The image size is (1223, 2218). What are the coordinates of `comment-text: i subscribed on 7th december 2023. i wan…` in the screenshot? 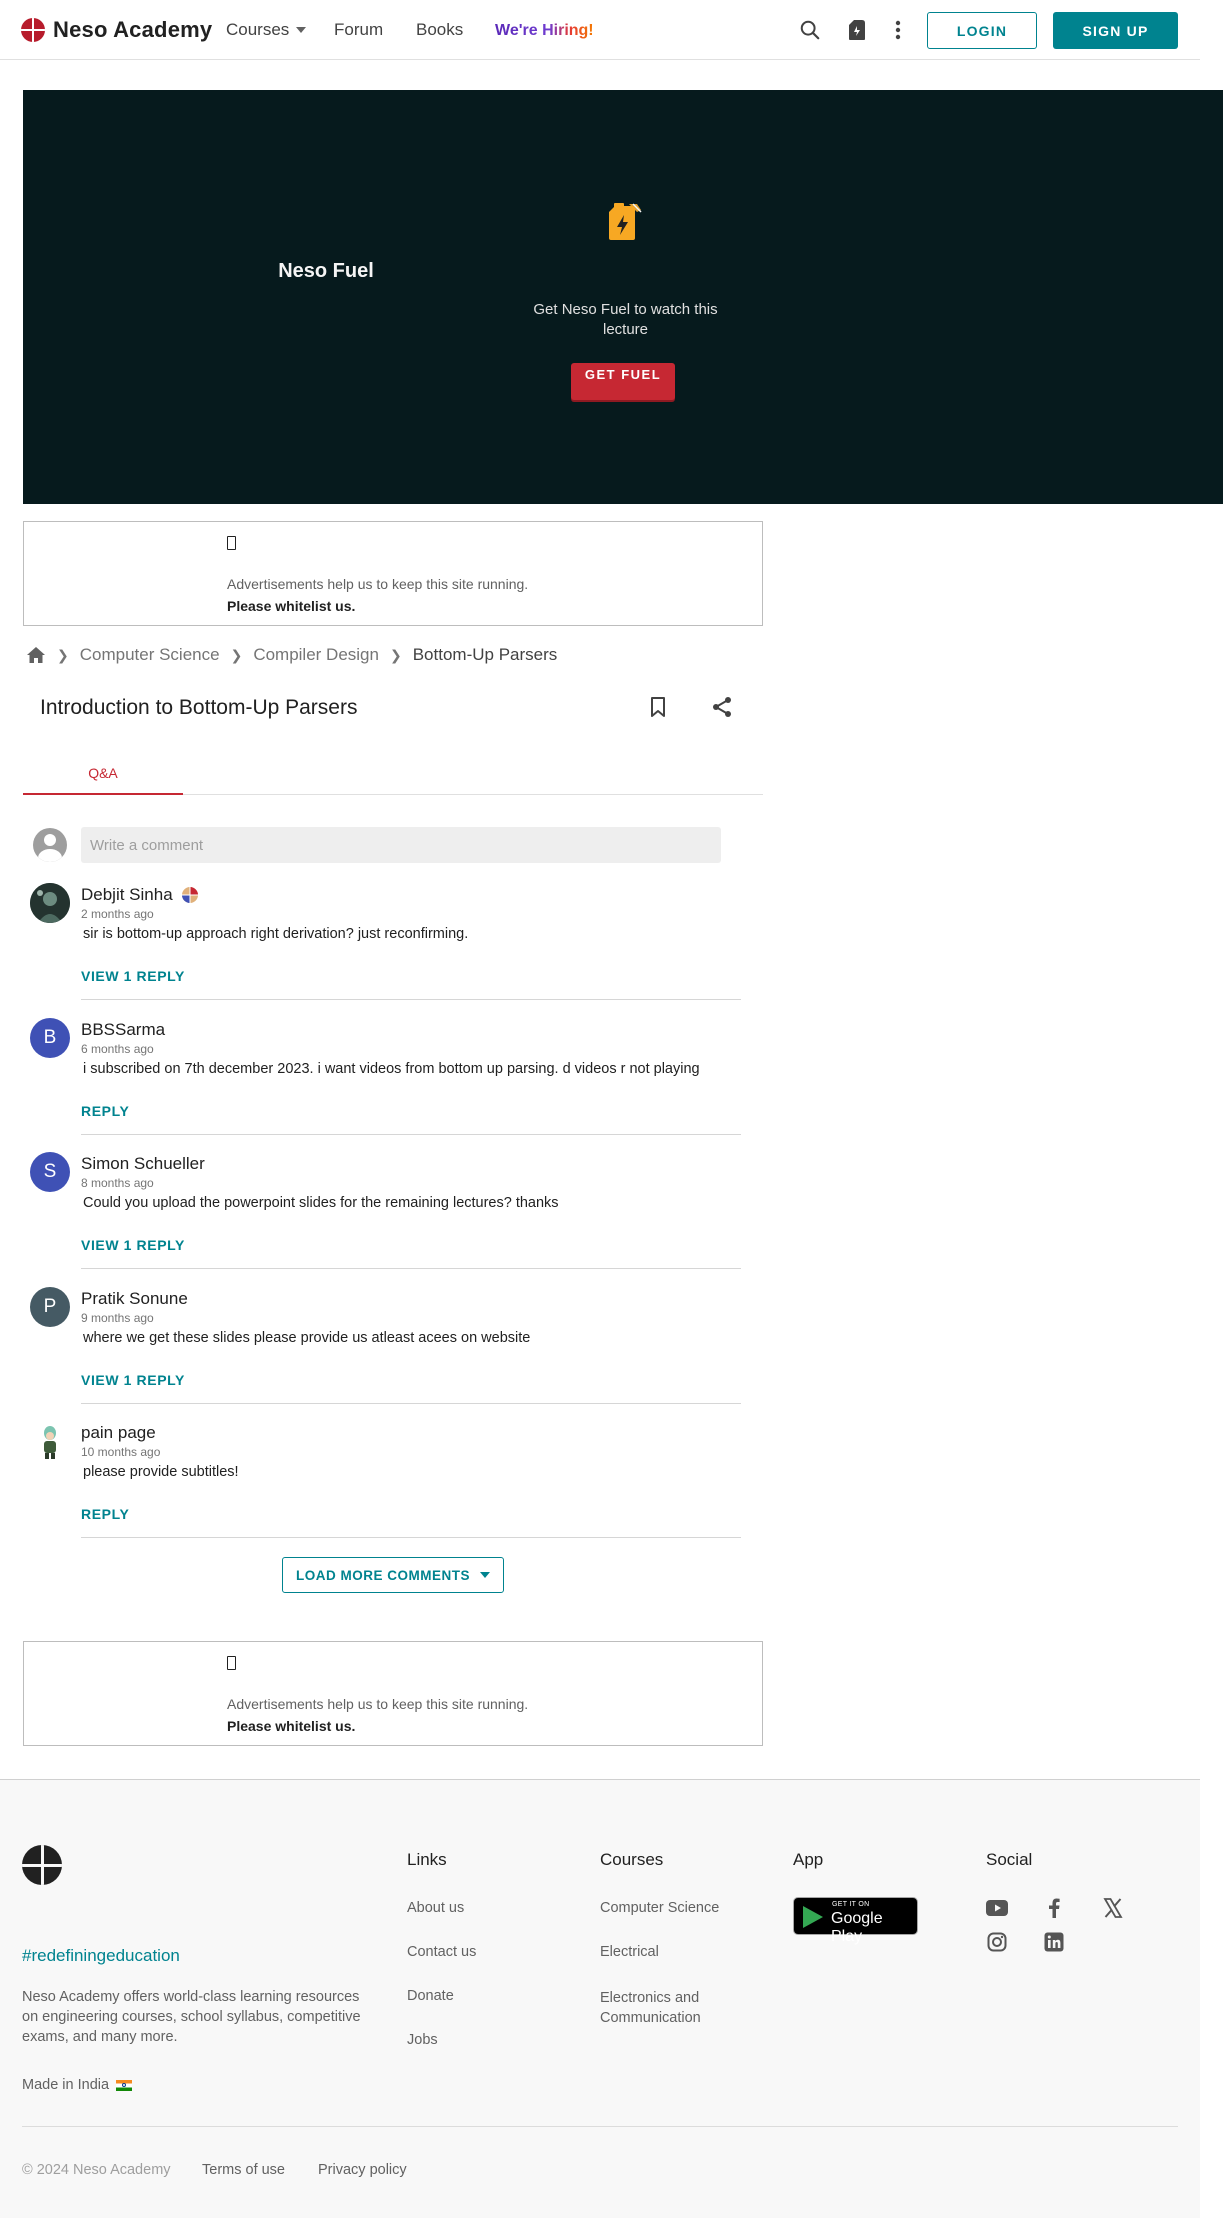 It's located at (391, 1069).